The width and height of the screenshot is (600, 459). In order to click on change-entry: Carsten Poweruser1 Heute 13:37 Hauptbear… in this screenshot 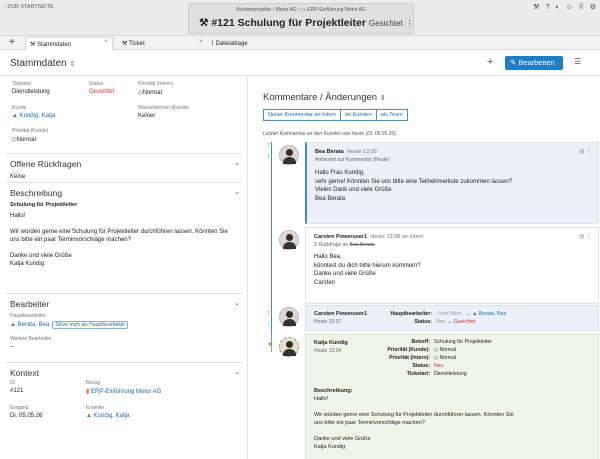, I will do `click(452, 318)`.